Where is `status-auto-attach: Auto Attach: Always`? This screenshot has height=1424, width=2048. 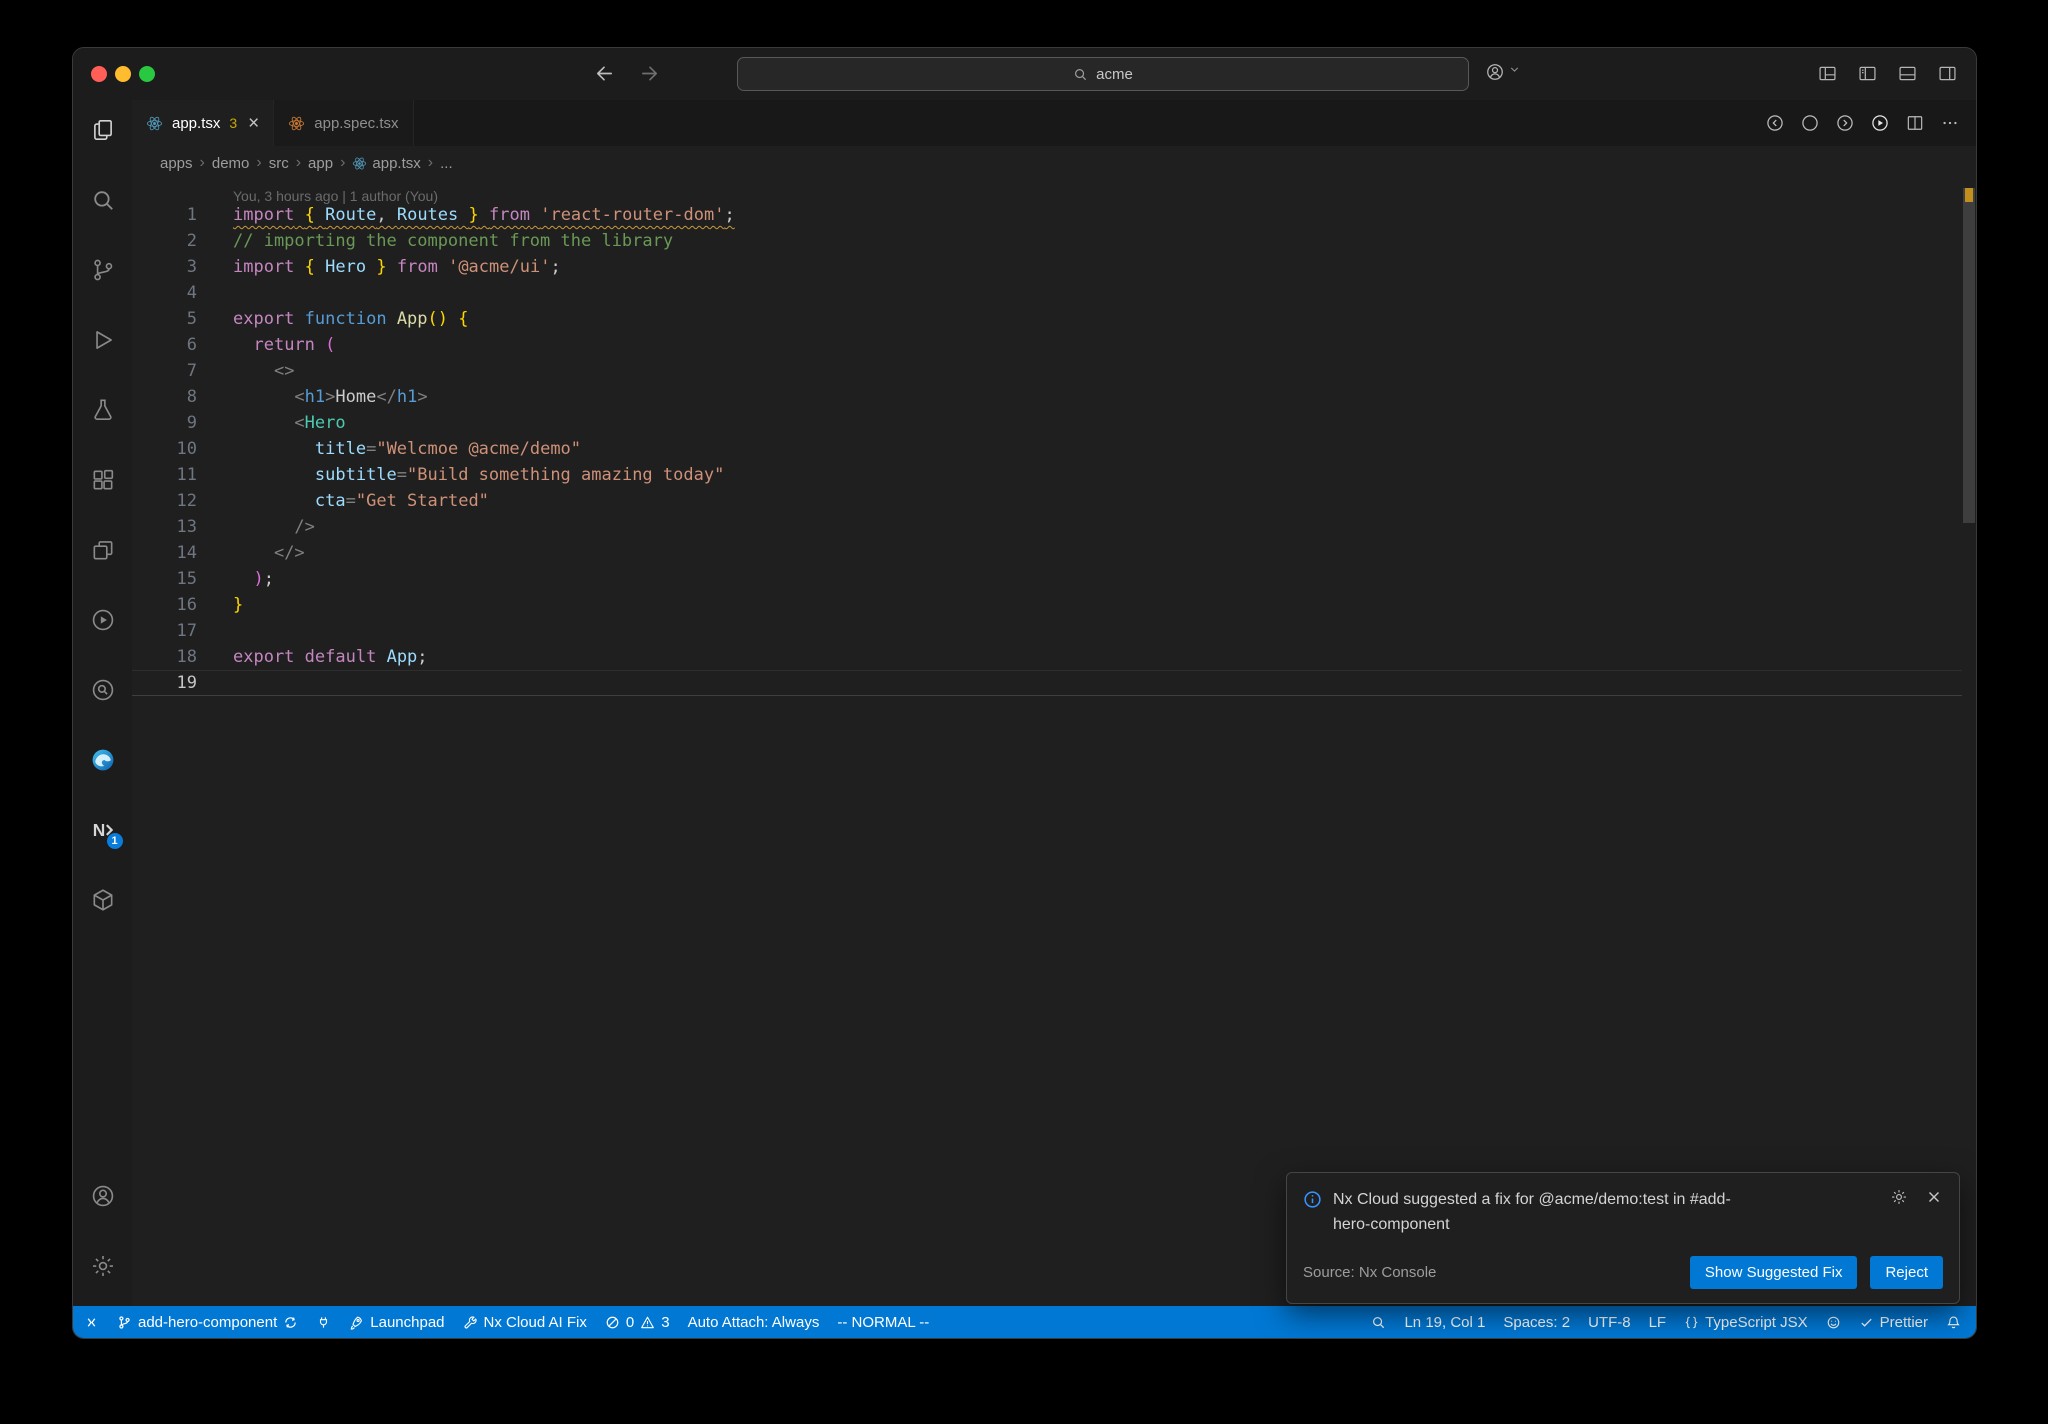 status-auto-attach: Auto Attach: Always is located at coordinates (754, 1322).